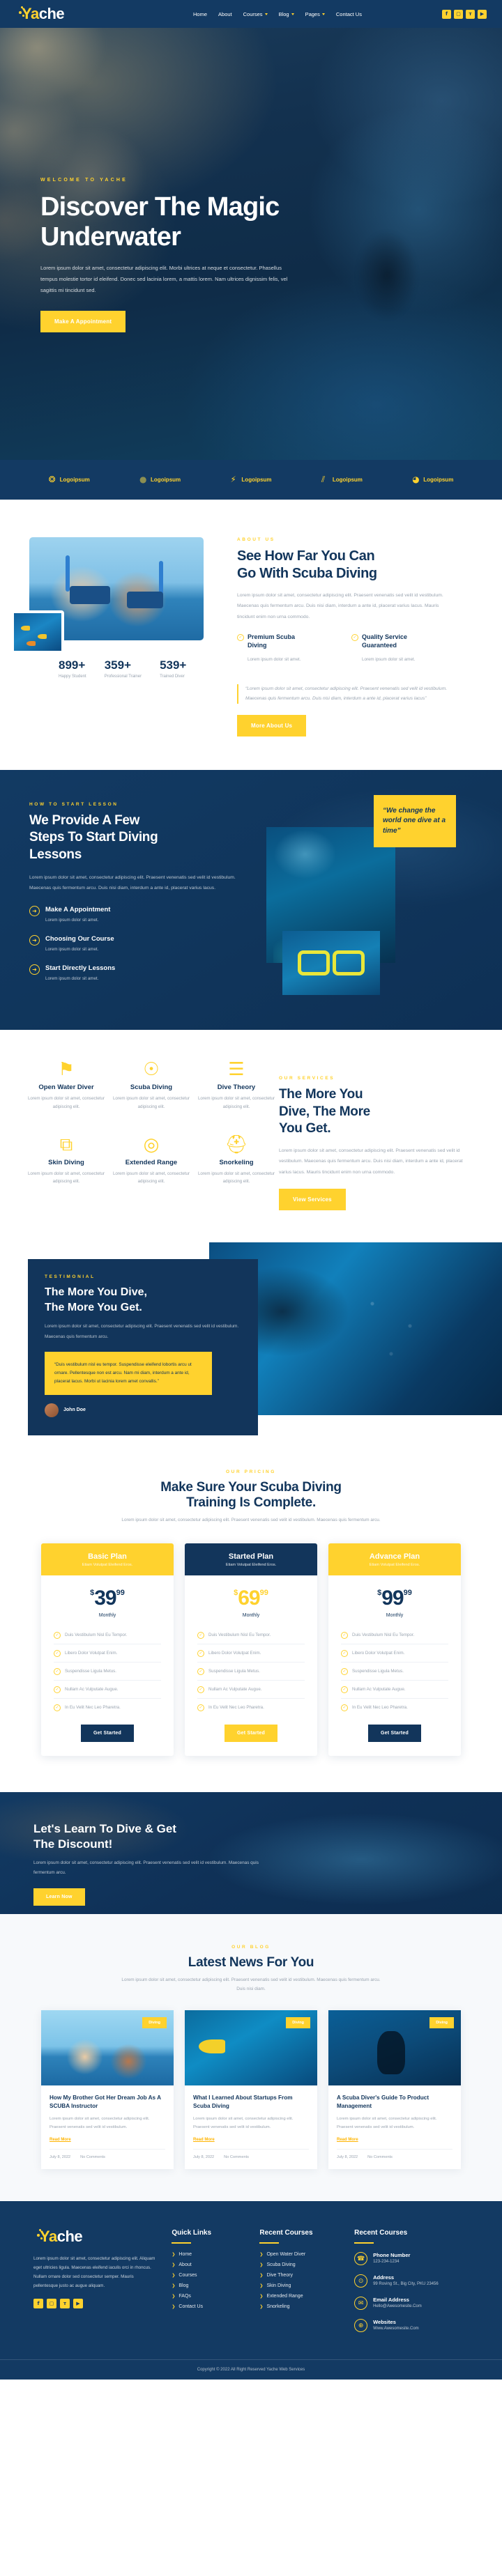 The image size is (502, 2576). I want to click on contact-label: Address, so click(384, 2277).